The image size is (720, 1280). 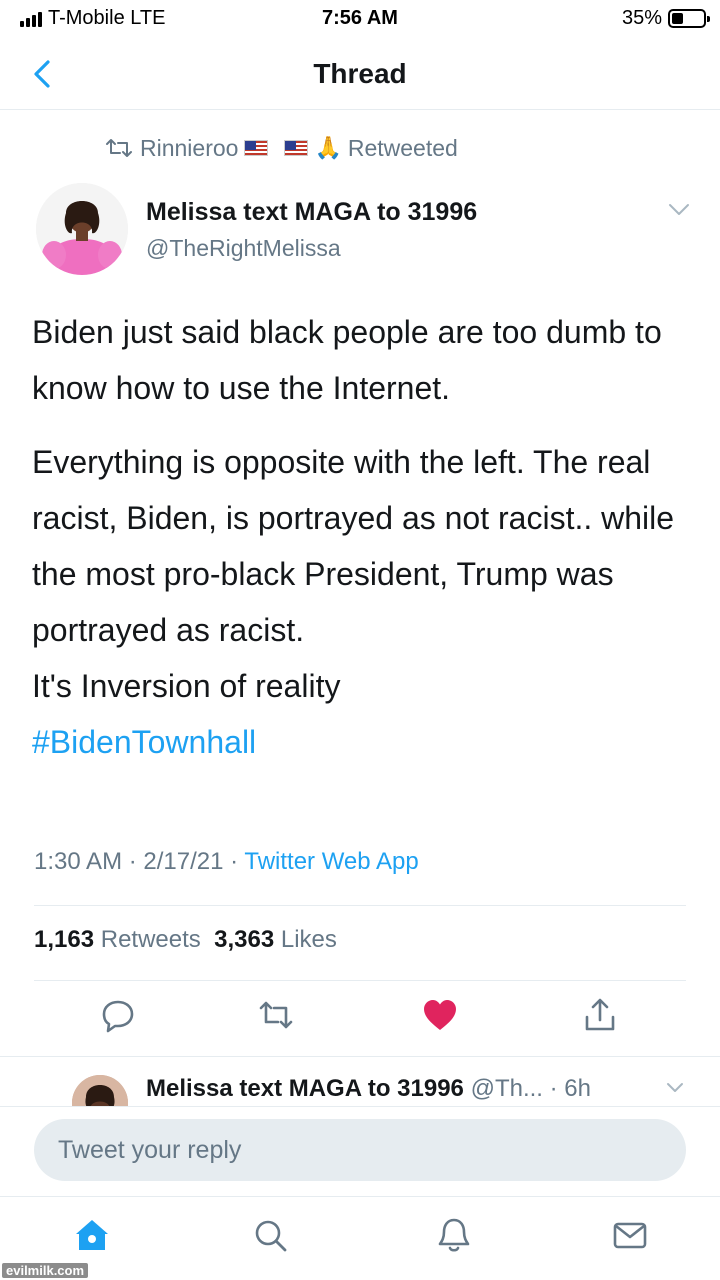 What do you see at coordinates (186, 686) in the screenshot?
I see `tweet-paragraph: It's Inversion of reality` at bounding box center [186, 686].